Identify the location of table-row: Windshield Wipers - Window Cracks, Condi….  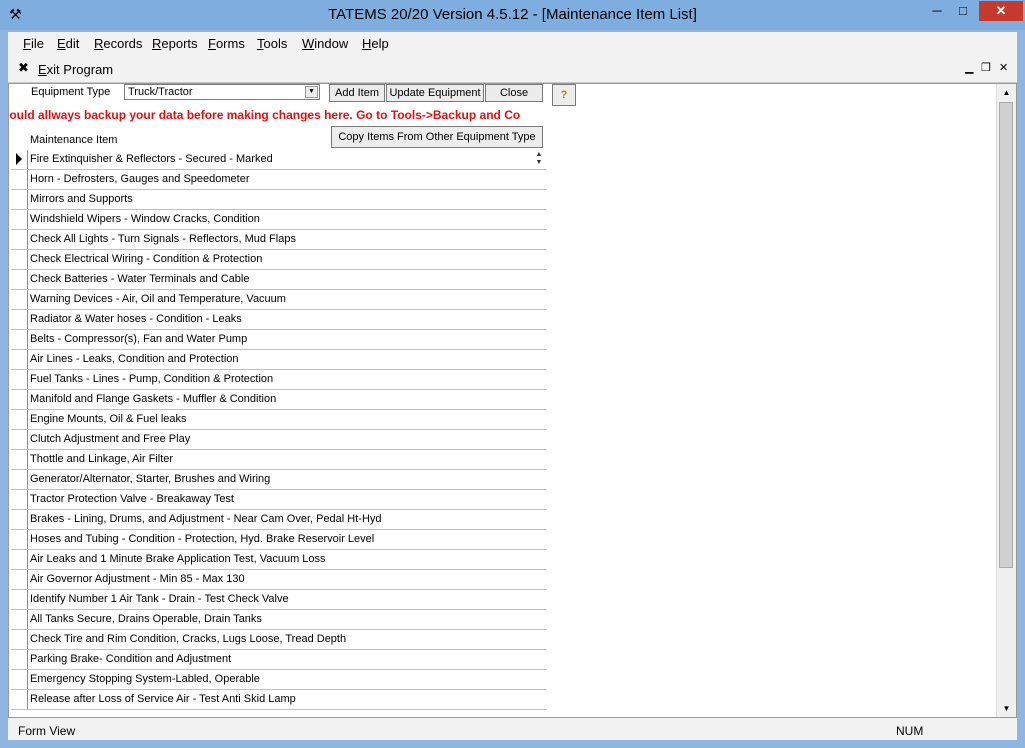
(279, 220).